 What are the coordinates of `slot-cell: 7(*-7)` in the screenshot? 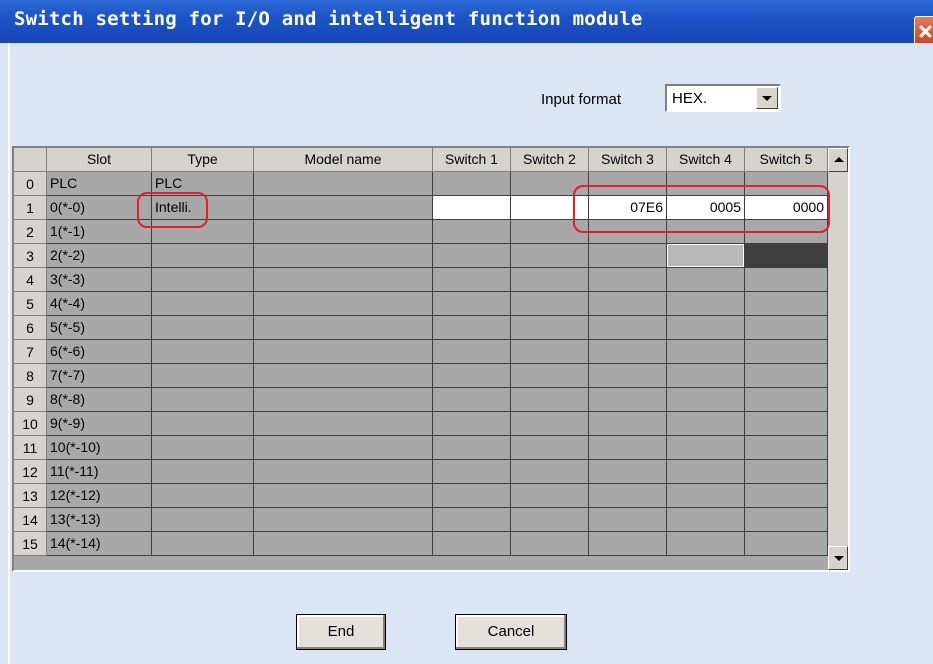 It's located at (99, 376).